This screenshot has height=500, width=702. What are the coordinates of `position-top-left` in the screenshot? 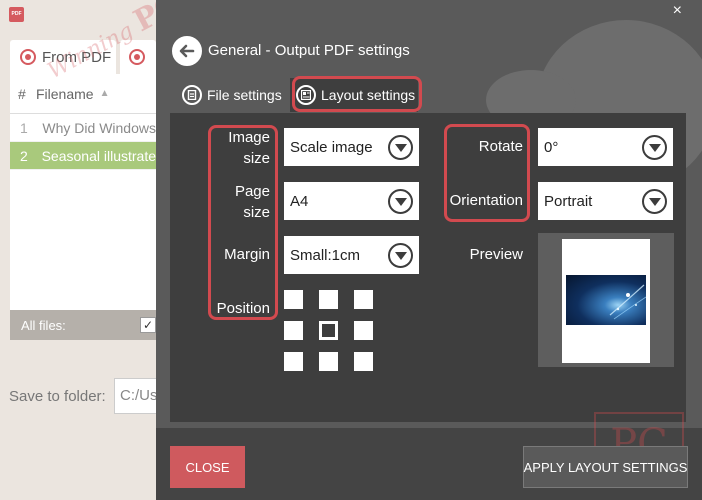 It's located at (293, 299).